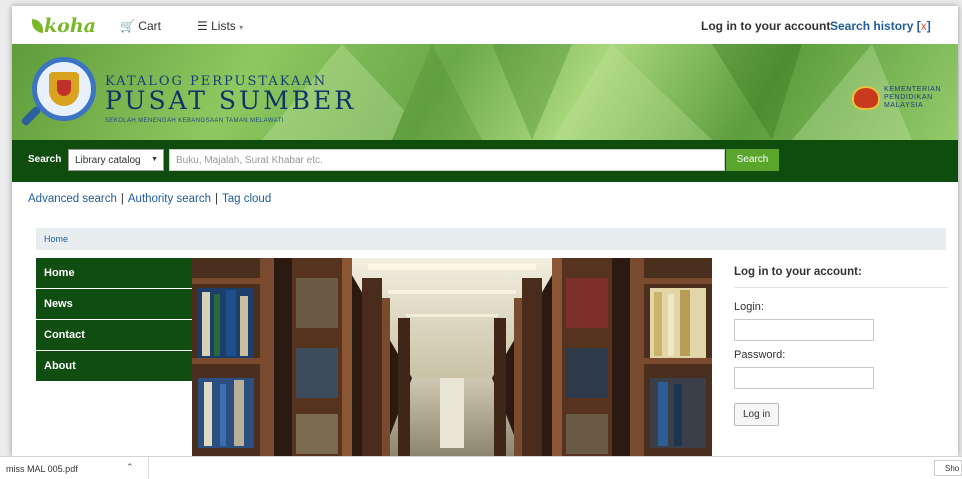  I want to click on lists-dropdown: ☰ Lists ▾, so click(220, 26).